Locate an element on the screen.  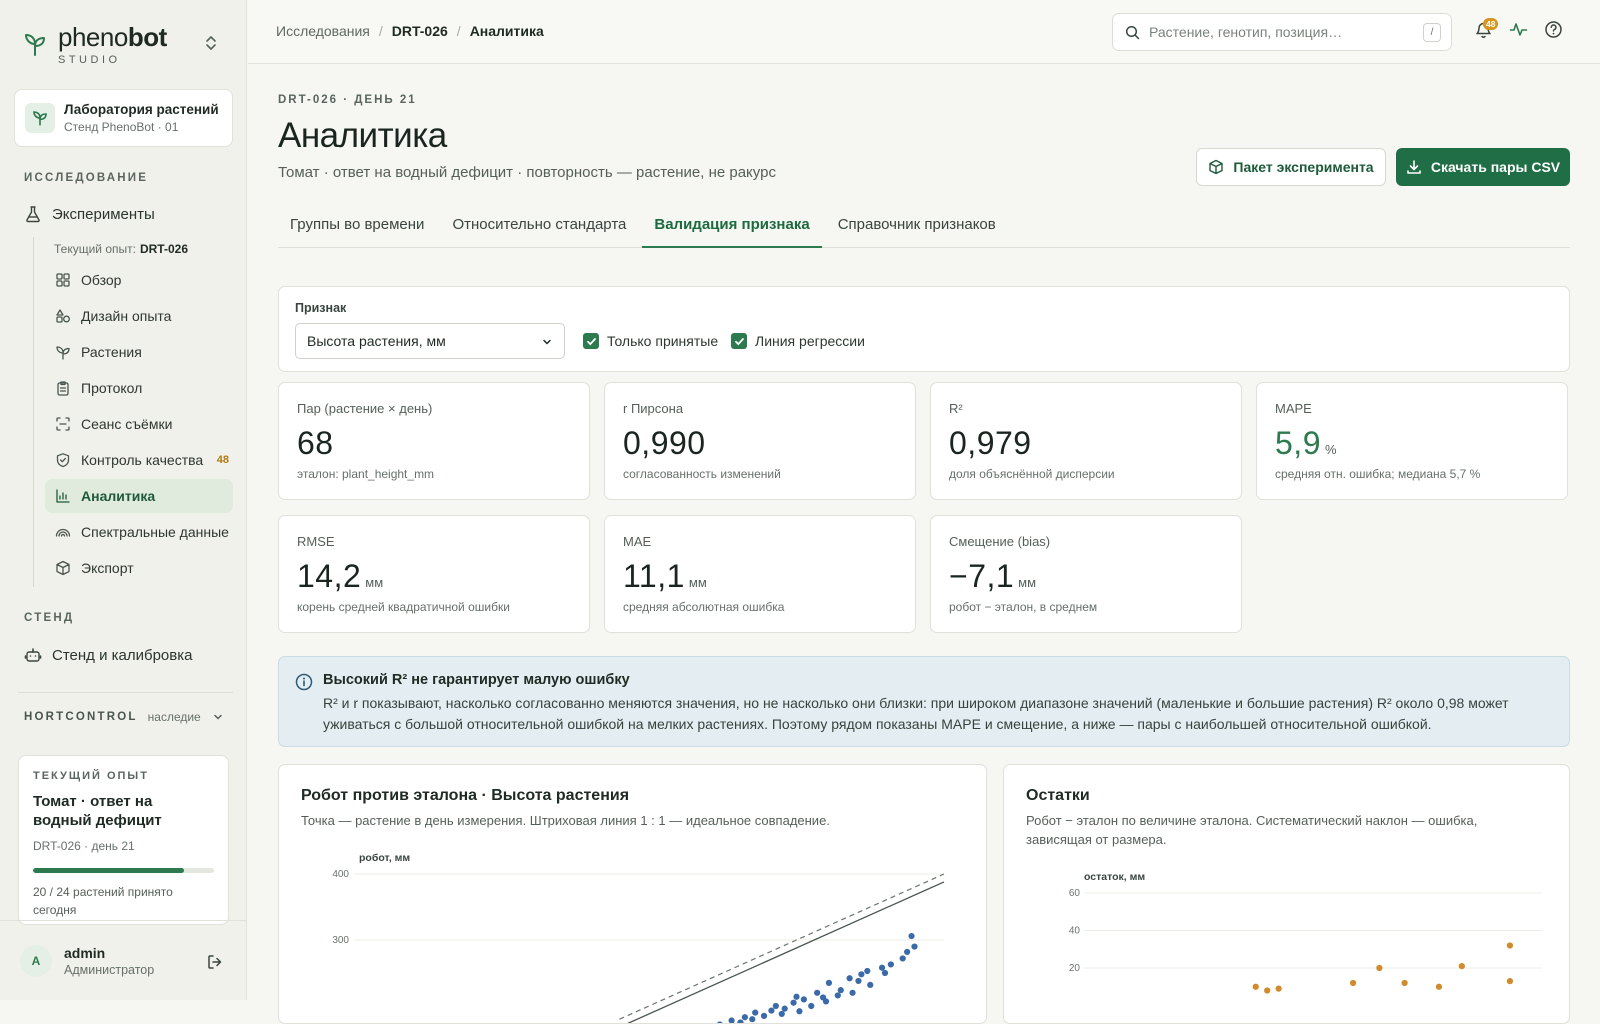
hortcontrol-toggle: HORTCONTROL наследие is located at coordinates (124, 717).